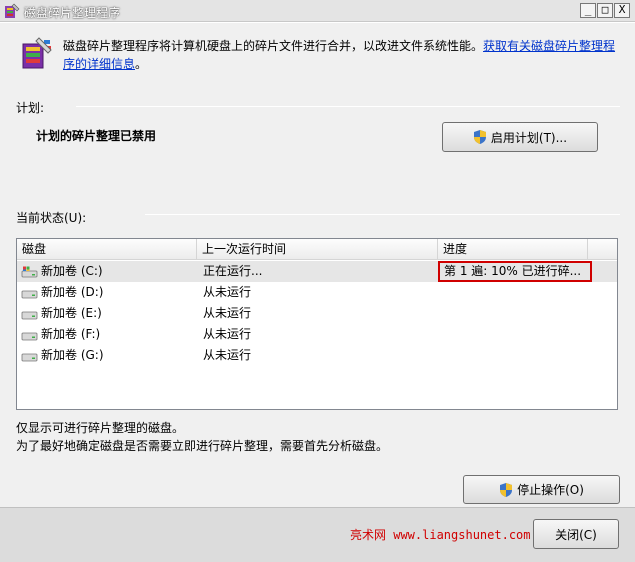 This screenshot has height=562, width=635. I want to click on disk-name: 新加卷 (E:), so click(71, 313).